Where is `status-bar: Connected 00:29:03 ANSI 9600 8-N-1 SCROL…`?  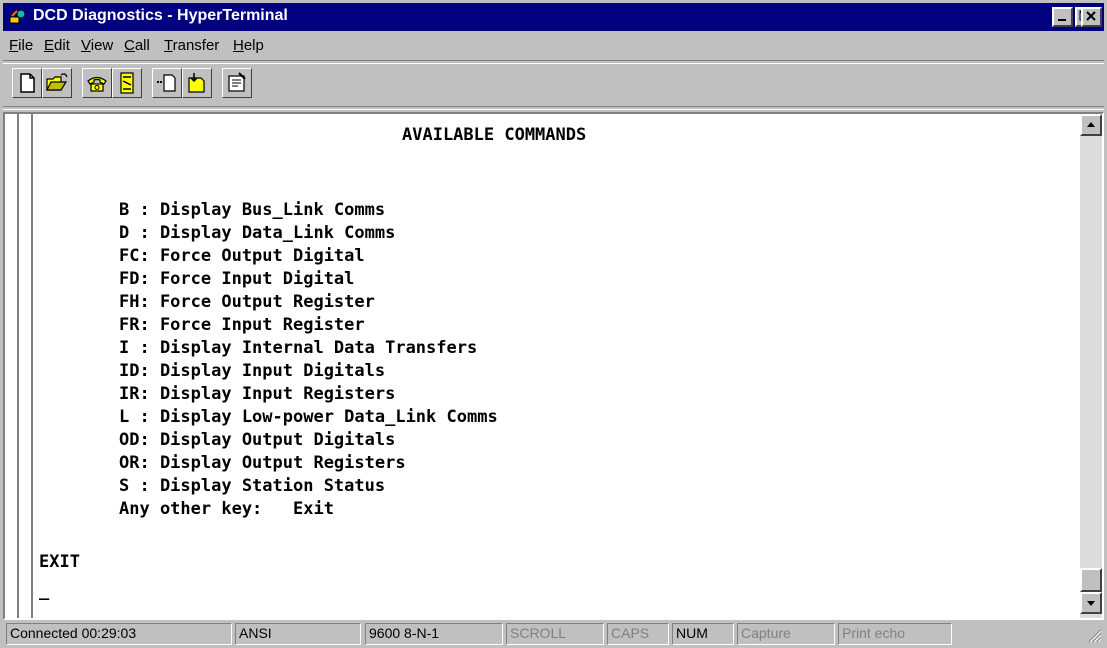 status-bar: Connected 00:29:03 ANSI 9600 8-N-1 SCROL… is located at coordinates (553, 634).